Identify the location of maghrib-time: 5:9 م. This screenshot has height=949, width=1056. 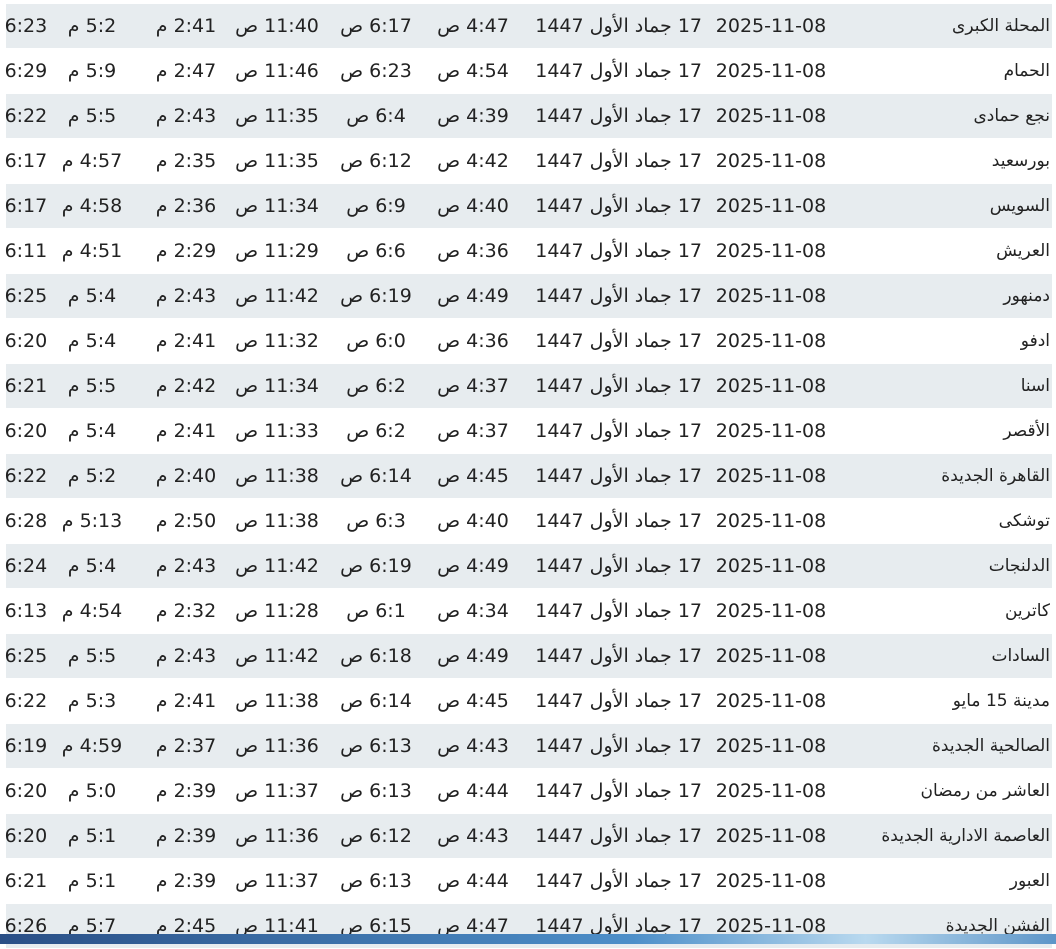
(92, 71).